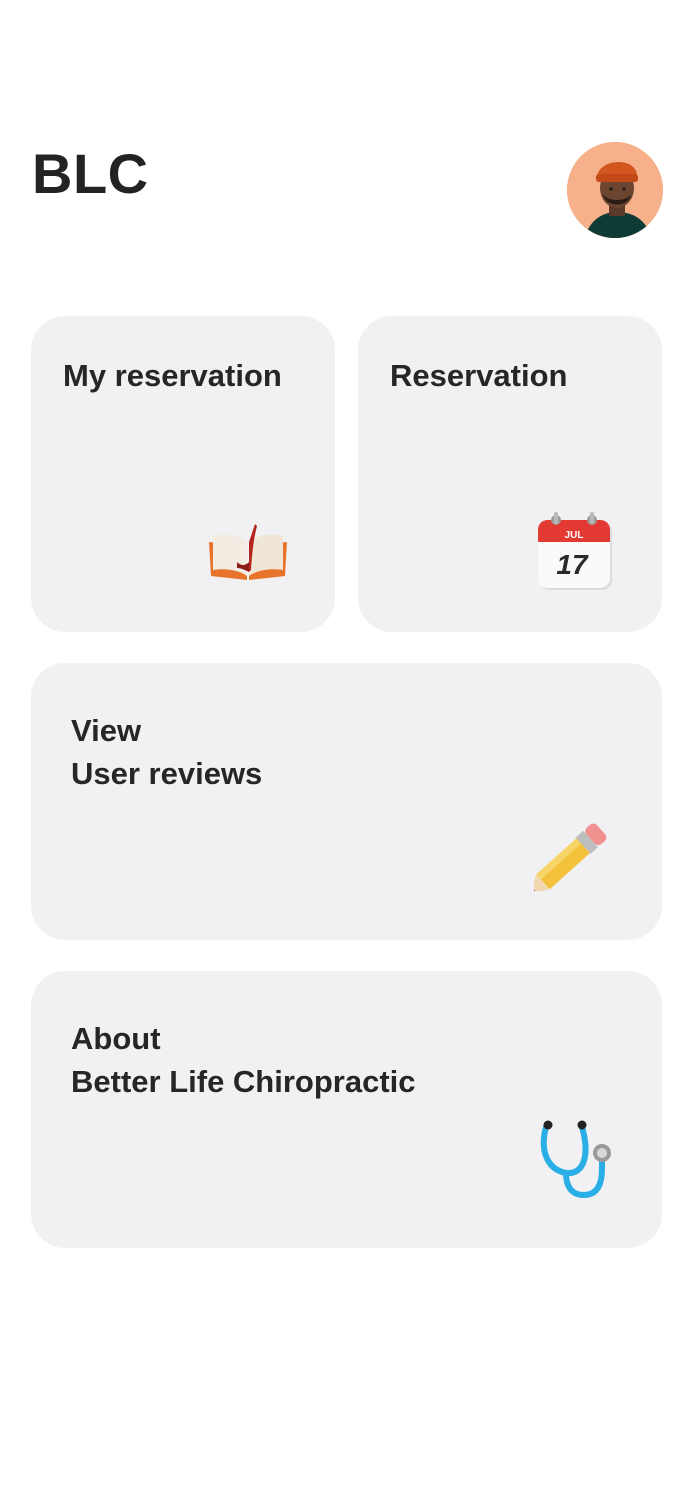 This screenshot has height=1500, width=693. What do you see at coordinates (572, 855) in the screenshot?
I see `pencil-icon` at bounding box center [572, 855].